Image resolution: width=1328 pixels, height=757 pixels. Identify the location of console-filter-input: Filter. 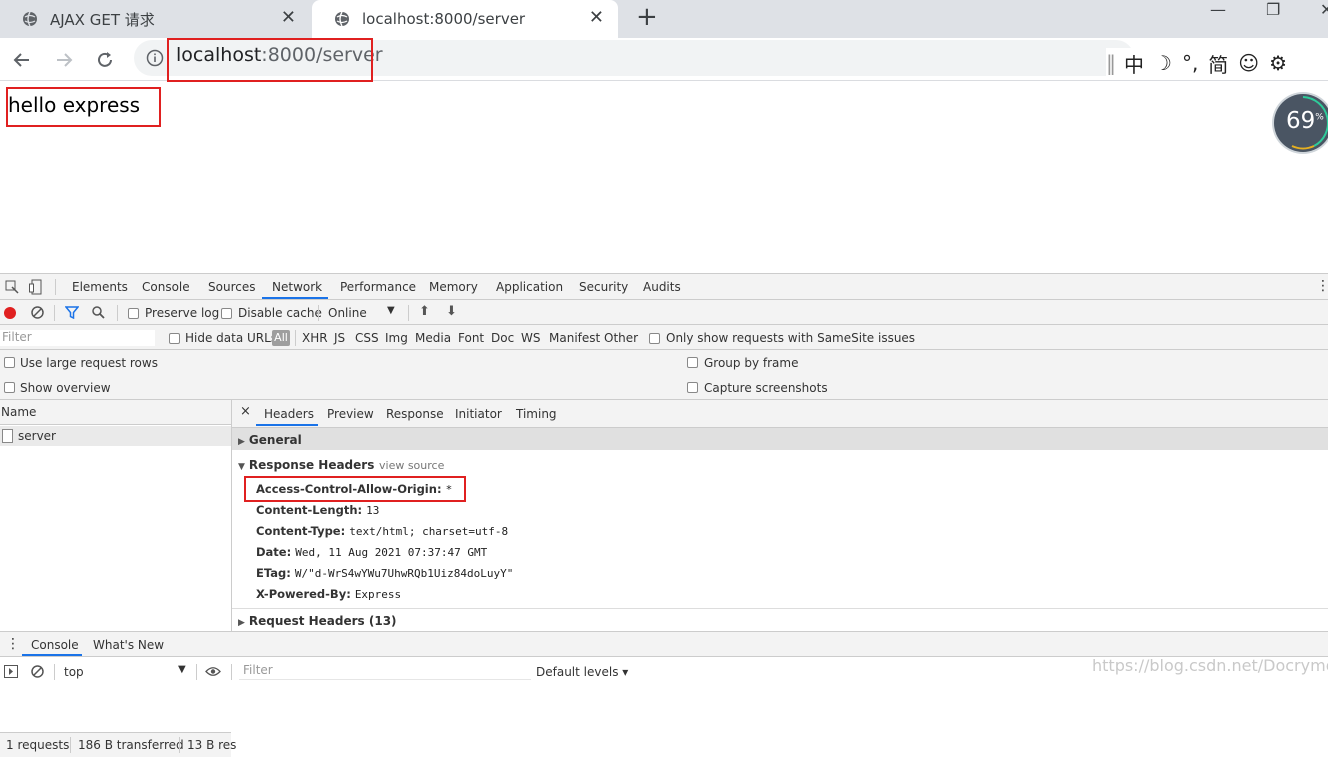
(385, 670).